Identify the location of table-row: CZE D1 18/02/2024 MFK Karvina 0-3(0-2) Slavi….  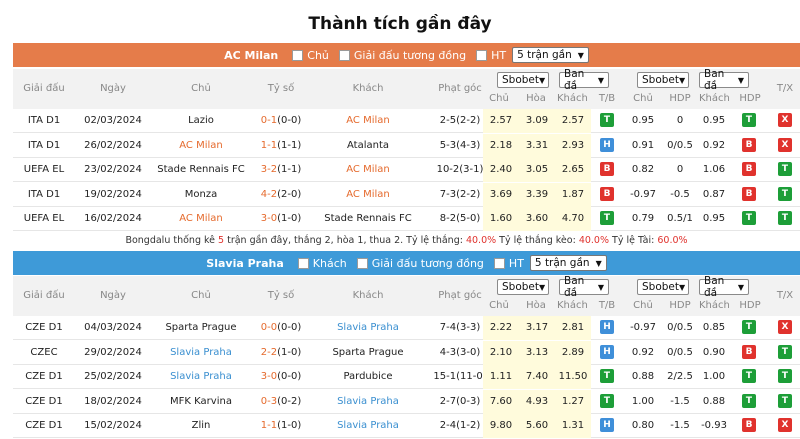
(406, 401).